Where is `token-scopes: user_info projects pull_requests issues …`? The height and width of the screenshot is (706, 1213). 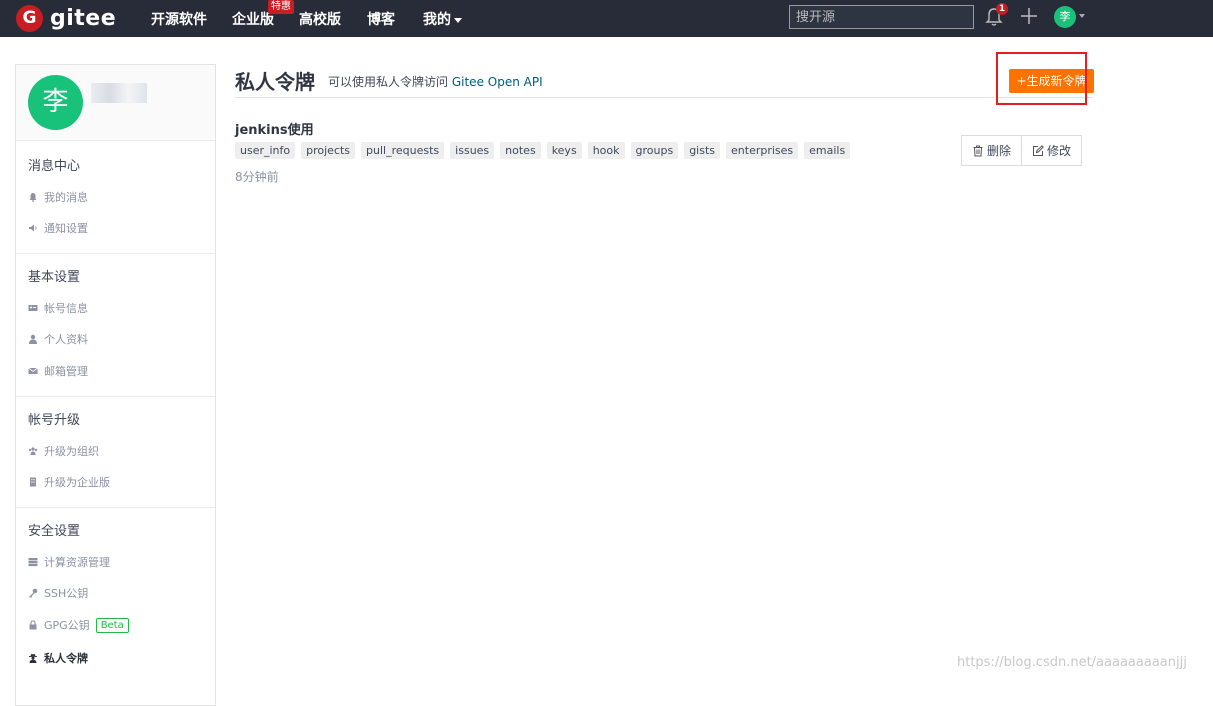
token-scopes: user_info projects pull_requests issues … is located at coordinates (543, 150).